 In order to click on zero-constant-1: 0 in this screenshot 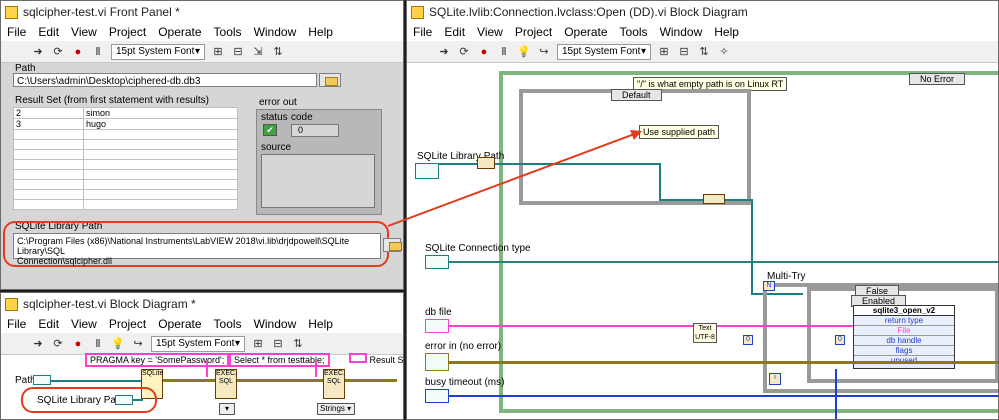, I will do `click(748, 340)`.